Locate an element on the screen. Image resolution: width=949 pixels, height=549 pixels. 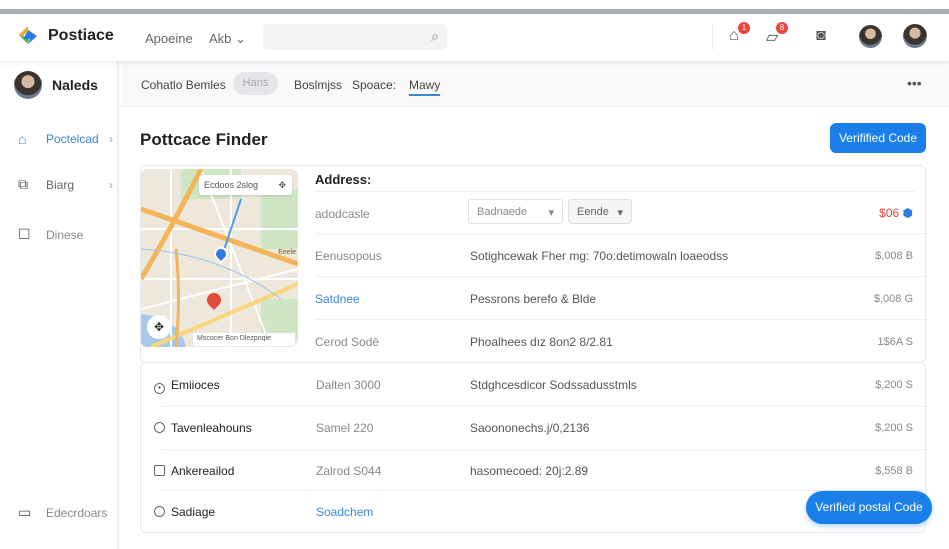
address-select: Badnaede ▾ is located at coordinates (515, 211).